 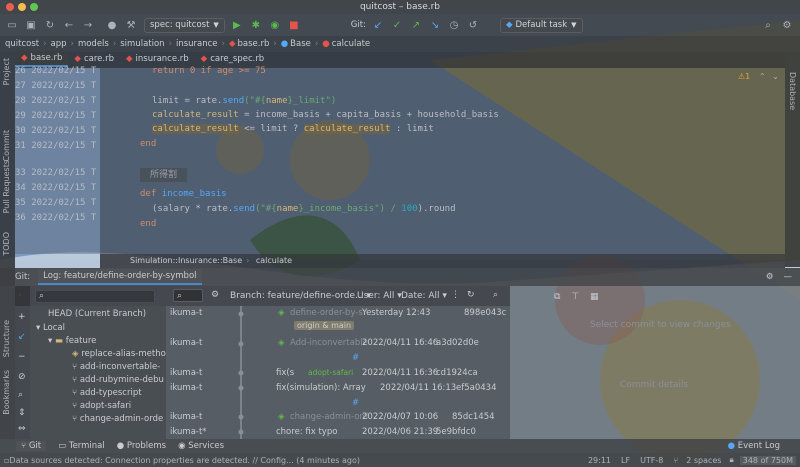 I want to click on rollback-icon: ↺, so click(x=473, y=25).